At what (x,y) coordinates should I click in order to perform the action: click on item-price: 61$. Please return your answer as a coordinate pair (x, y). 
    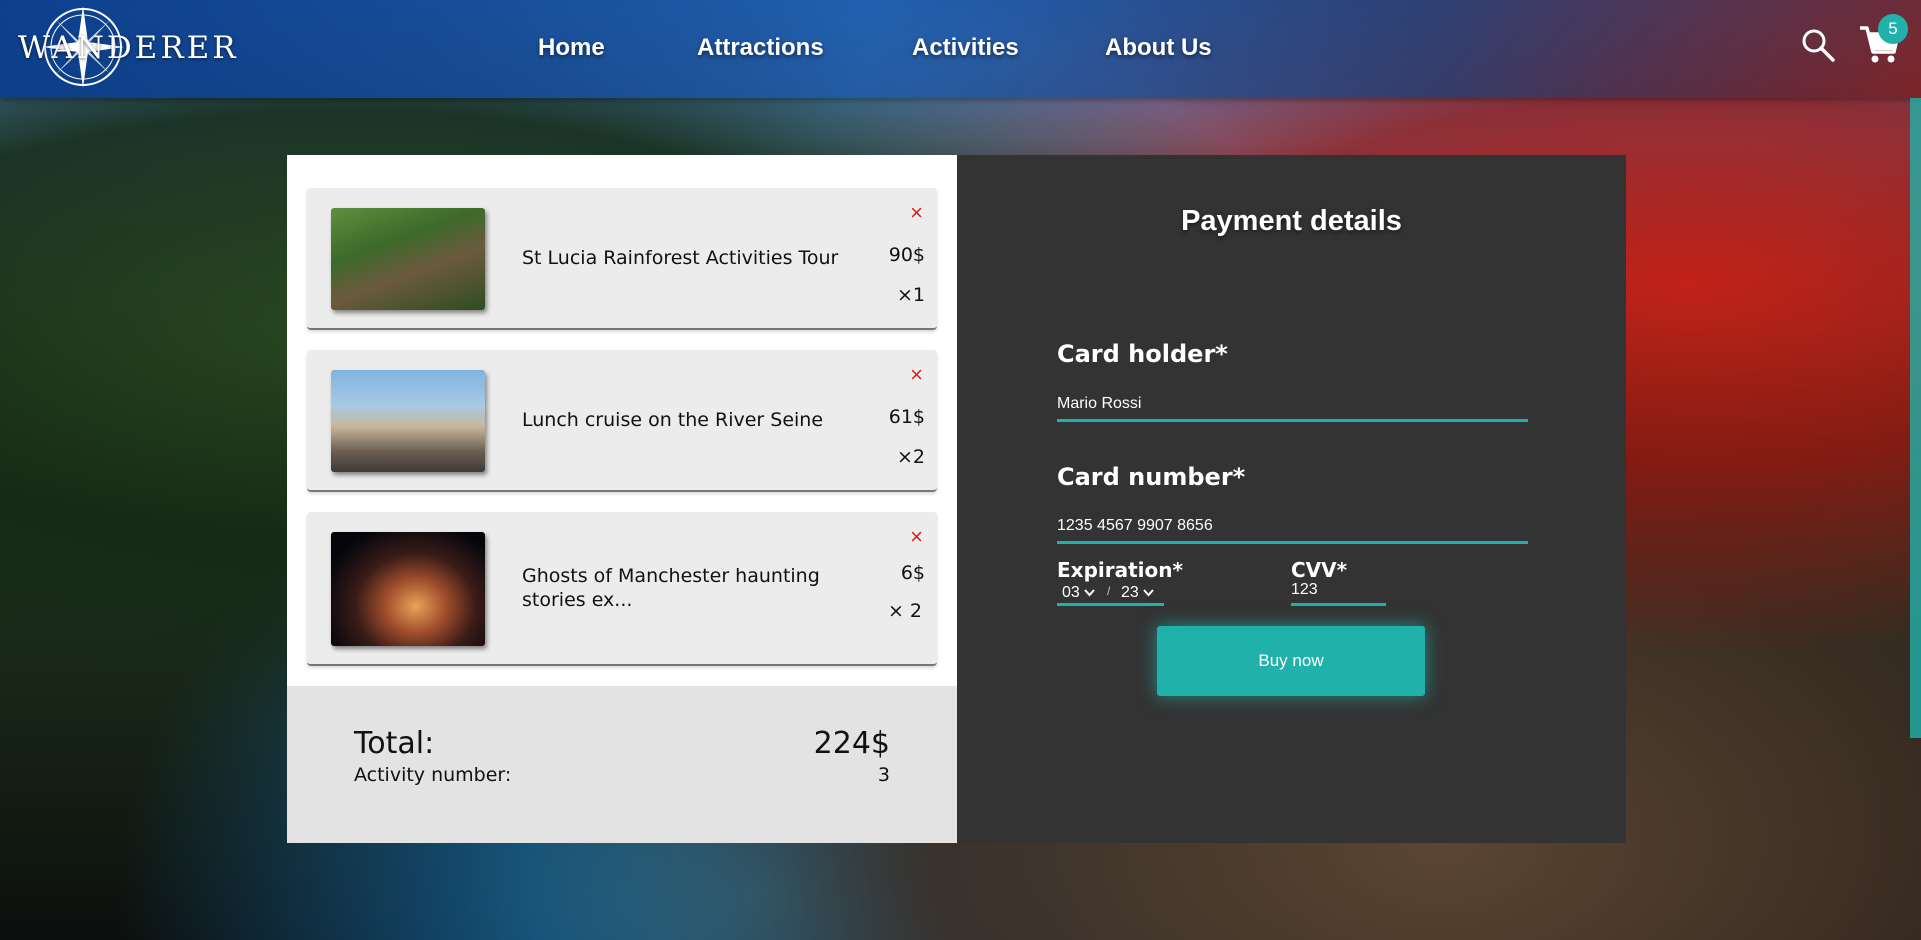
    Looking at the image, I should click on (906, 417).